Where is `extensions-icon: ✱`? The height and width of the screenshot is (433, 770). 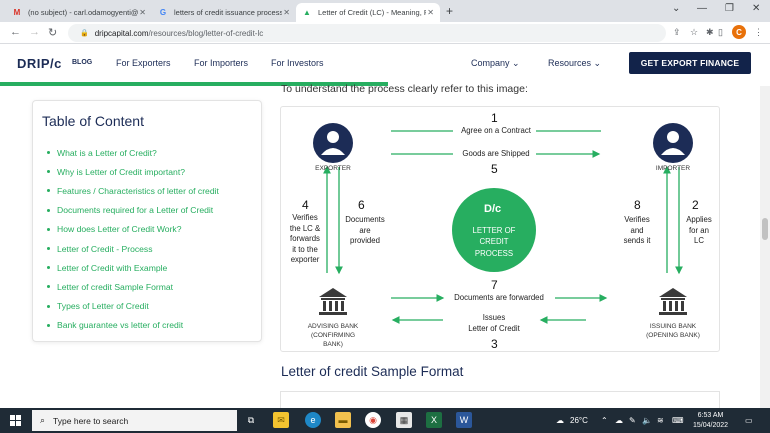
extensions-icon: ✱ is located at coordinates (710, 32).